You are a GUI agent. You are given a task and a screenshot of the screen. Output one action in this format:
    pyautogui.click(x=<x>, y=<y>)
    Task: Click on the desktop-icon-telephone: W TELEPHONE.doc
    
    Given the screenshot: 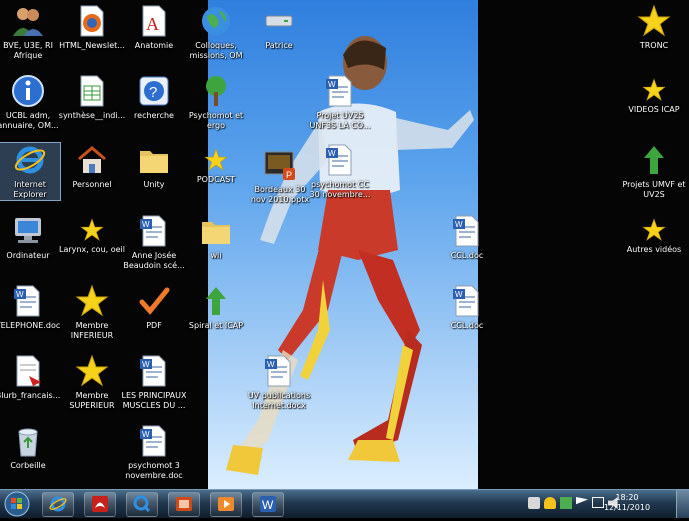 What is the action you would take?
    pyautogui.click(x=31, y=307)
    